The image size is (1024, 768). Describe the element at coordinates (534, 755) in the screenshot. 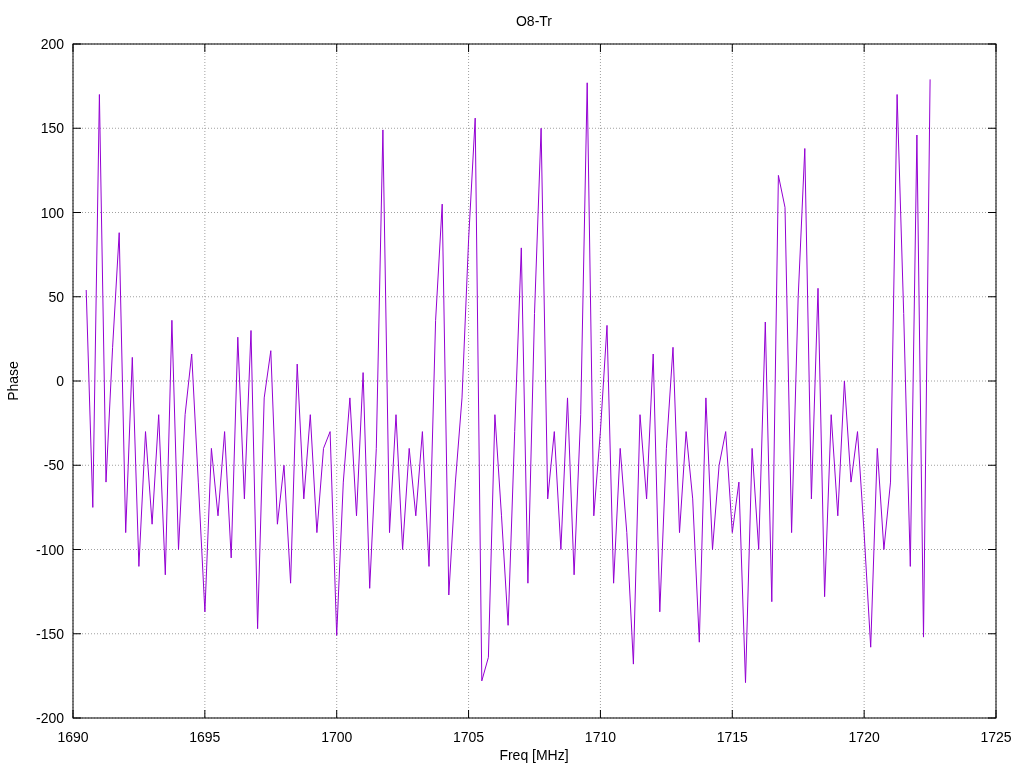

I see `axis-label: Freq [MHz]` at that location.